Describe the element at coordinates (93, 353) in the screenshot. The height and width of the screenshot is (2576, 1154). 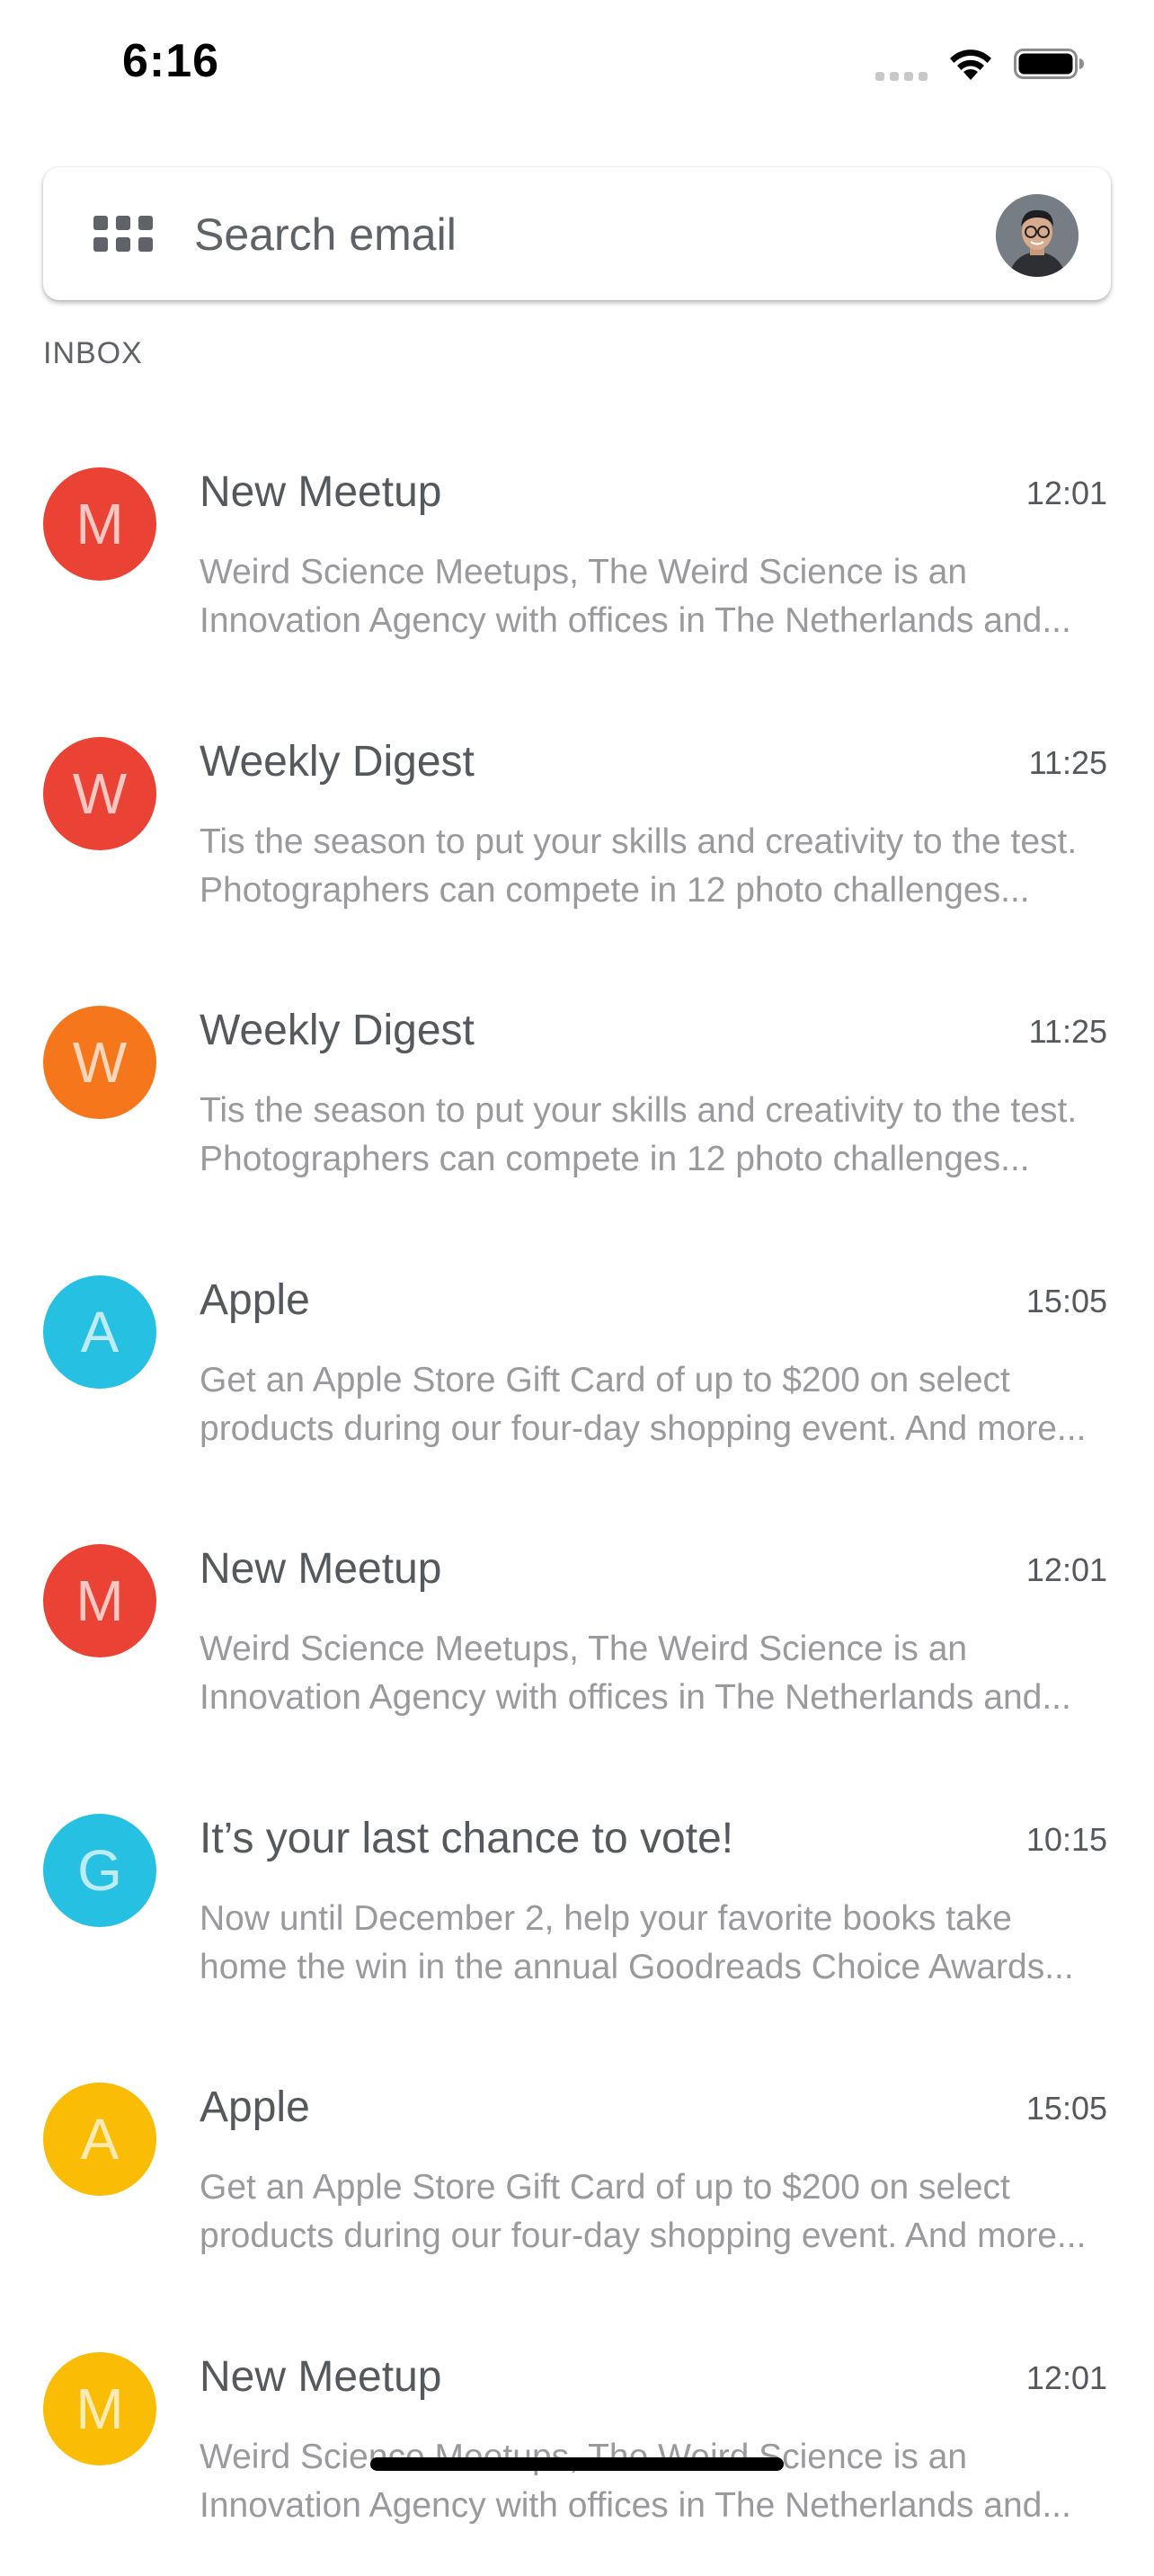
I see `inbox-section-label: INBOX` at that location.